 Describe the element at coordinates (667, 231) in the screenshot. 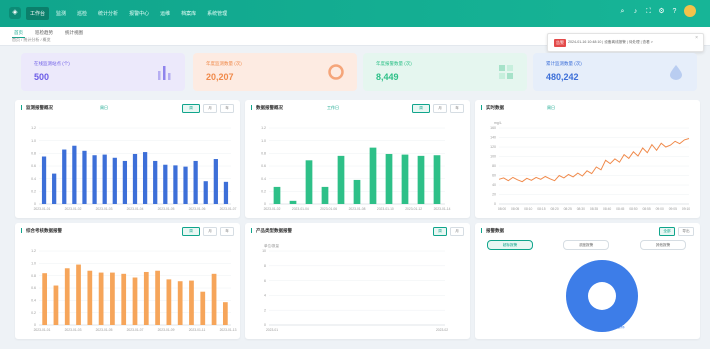

I see `all-button: 全部` at that location.